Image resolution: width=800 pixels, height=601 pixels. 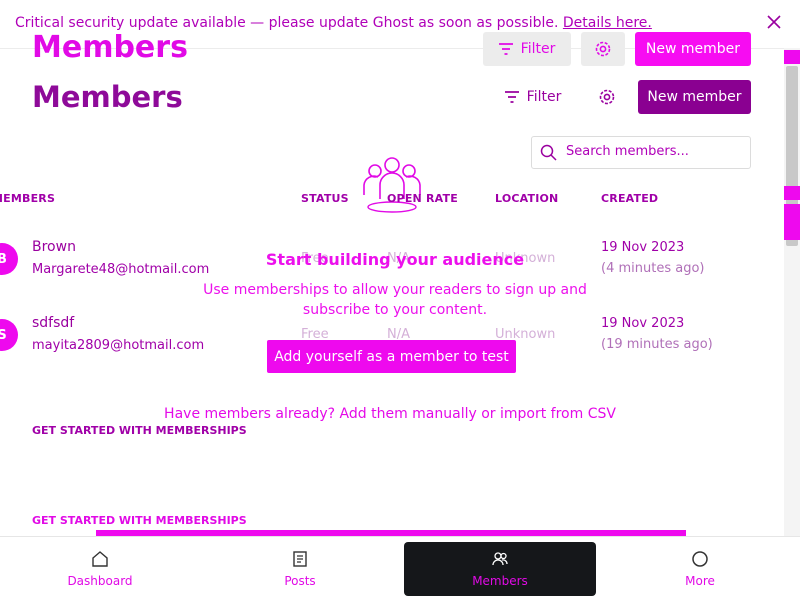 I want to click on page-title-sticky: Members, so click(x=110, y=47).